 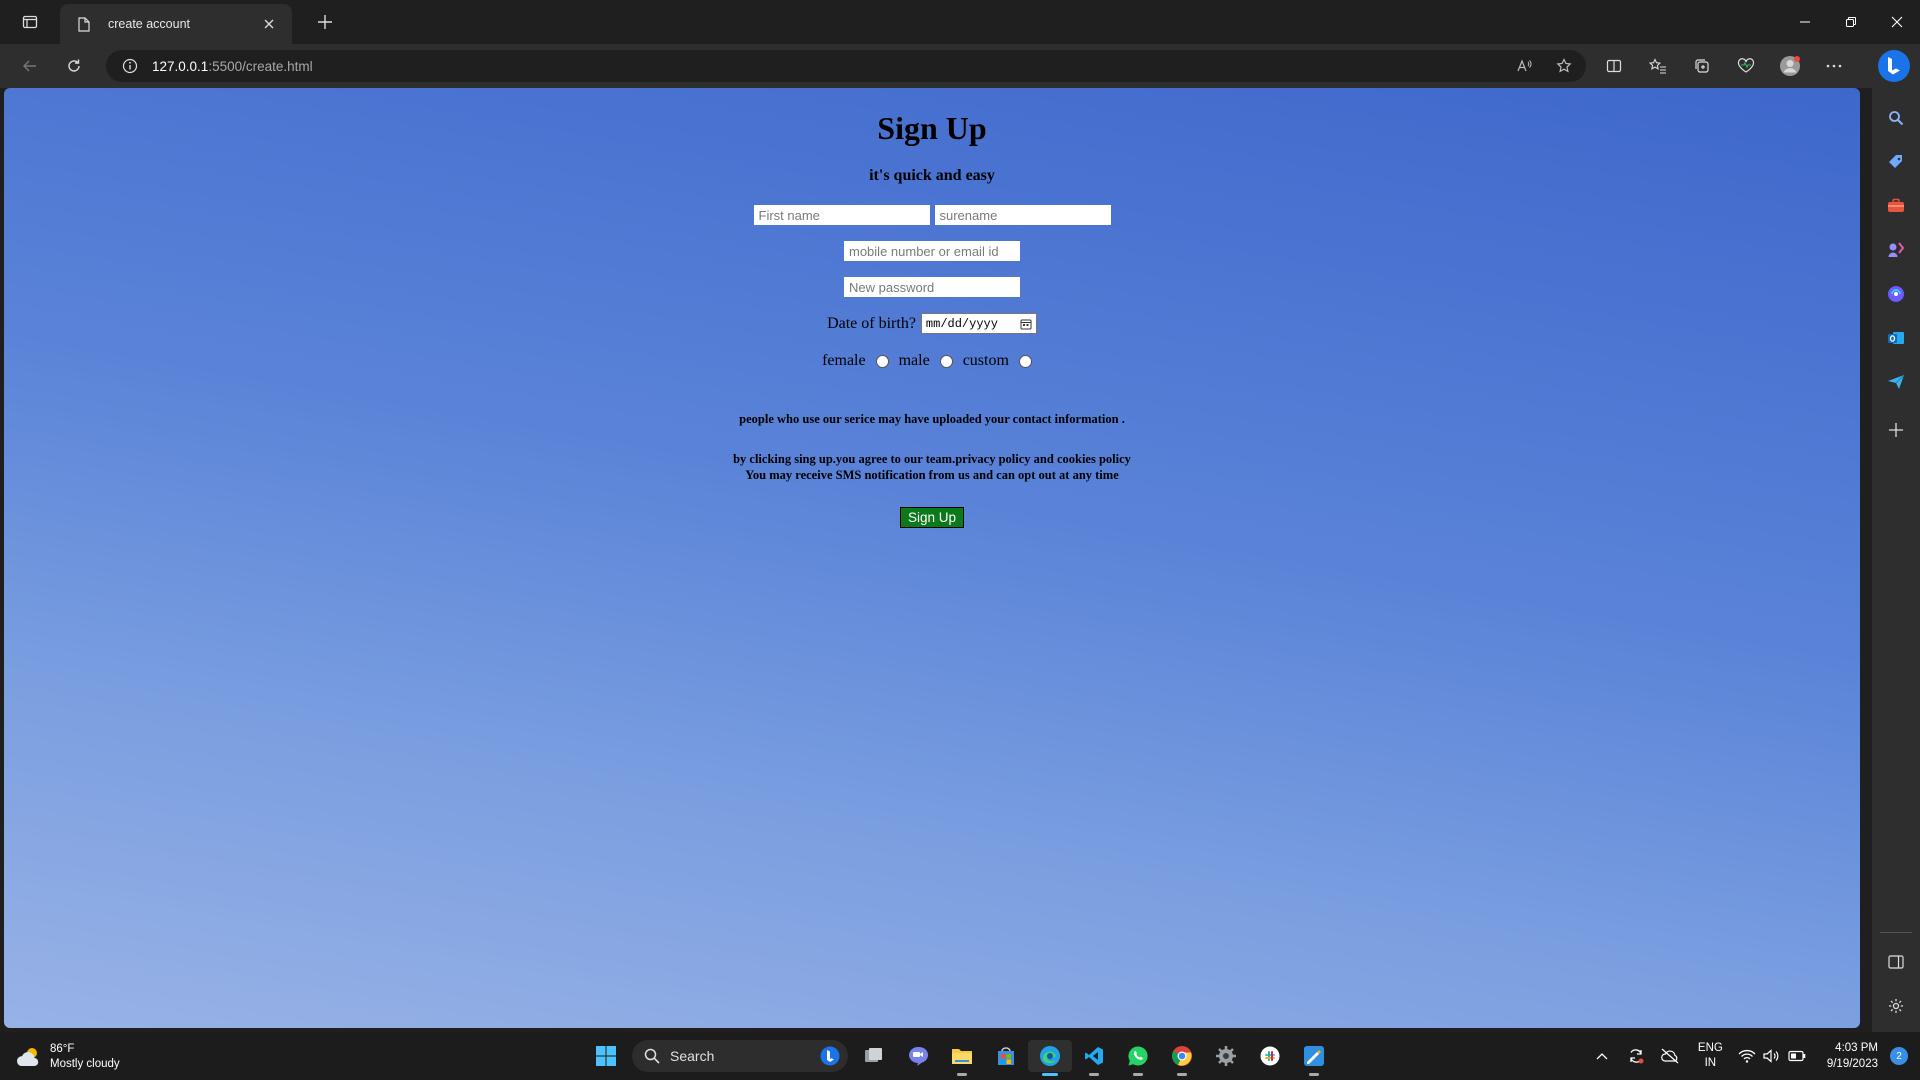 I want to click on more-options-icon, so click(x=1834, y=66).